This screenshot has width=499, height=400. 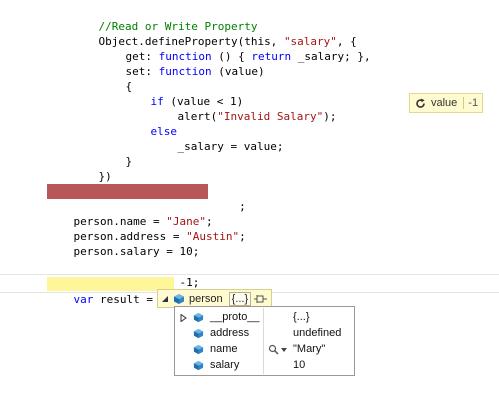 I want to click on code-line-8: else, so click(x=151, y=123).